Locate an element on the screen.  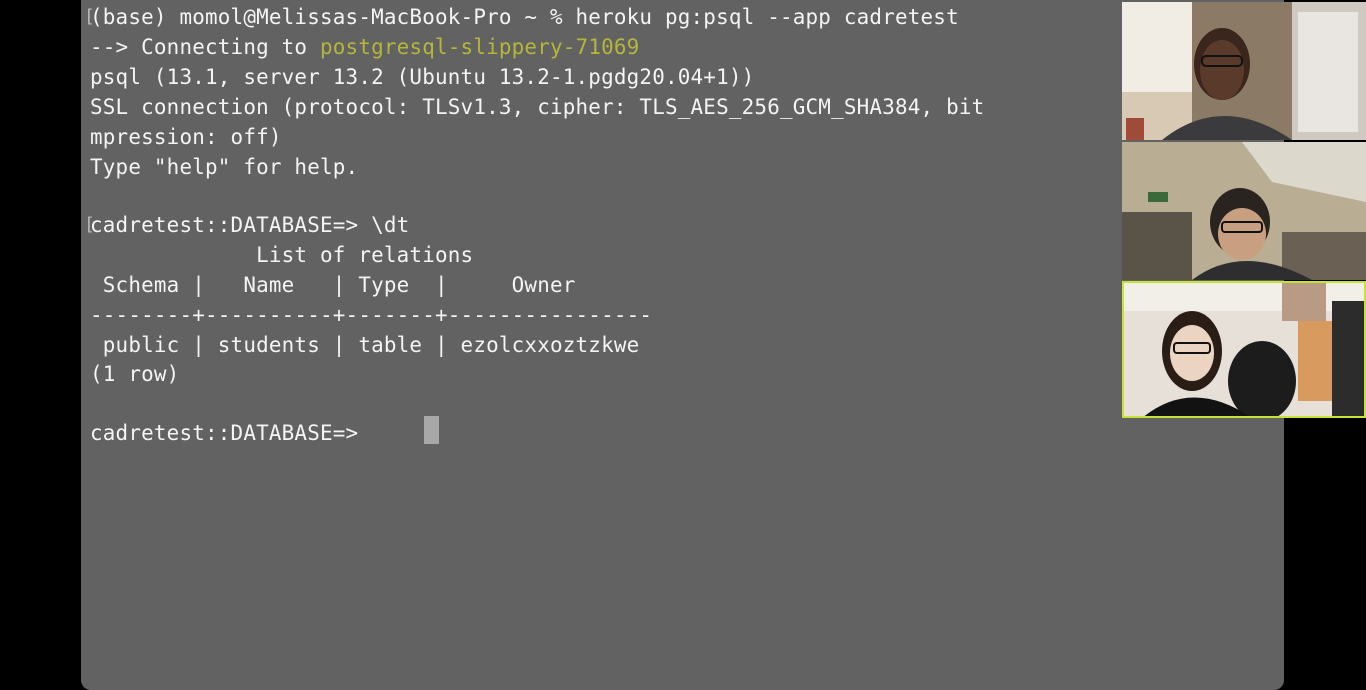
database-name: postgresql-slippery-71069 is located at coordinates (480, 47).